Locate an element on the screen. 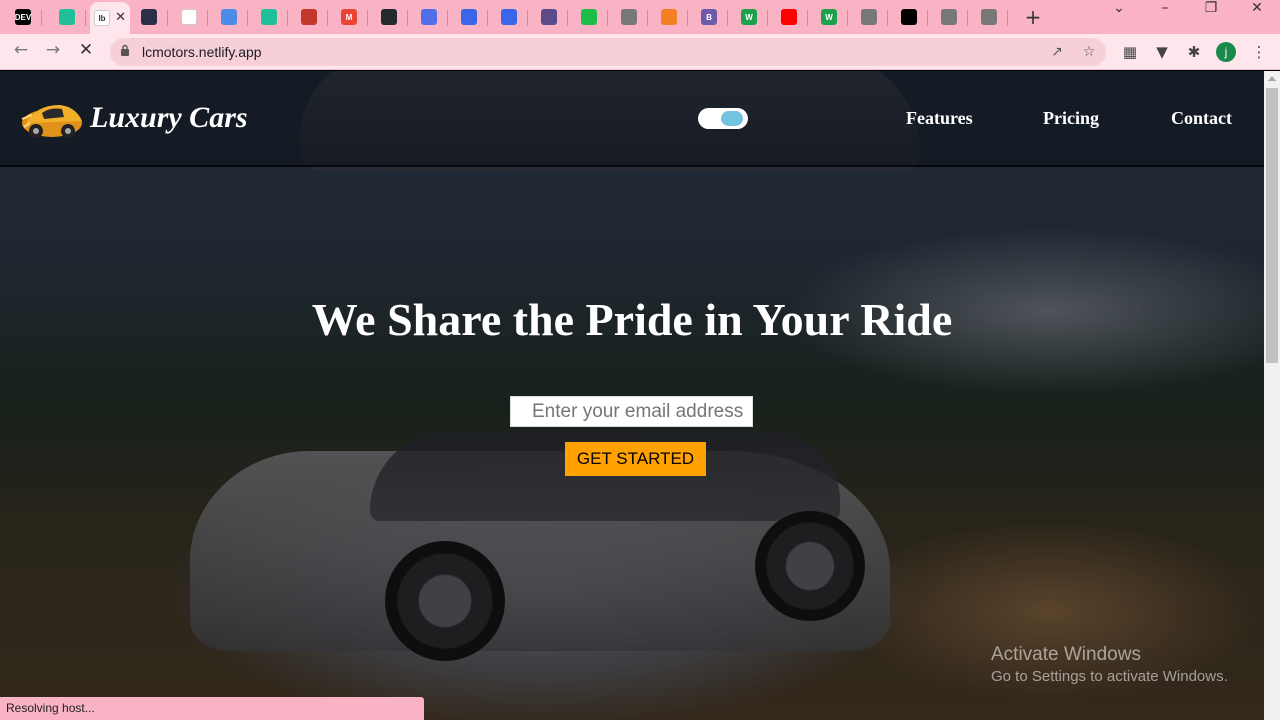 The image size is (1280, 720). check-icon is located at coordinates (589, 17).